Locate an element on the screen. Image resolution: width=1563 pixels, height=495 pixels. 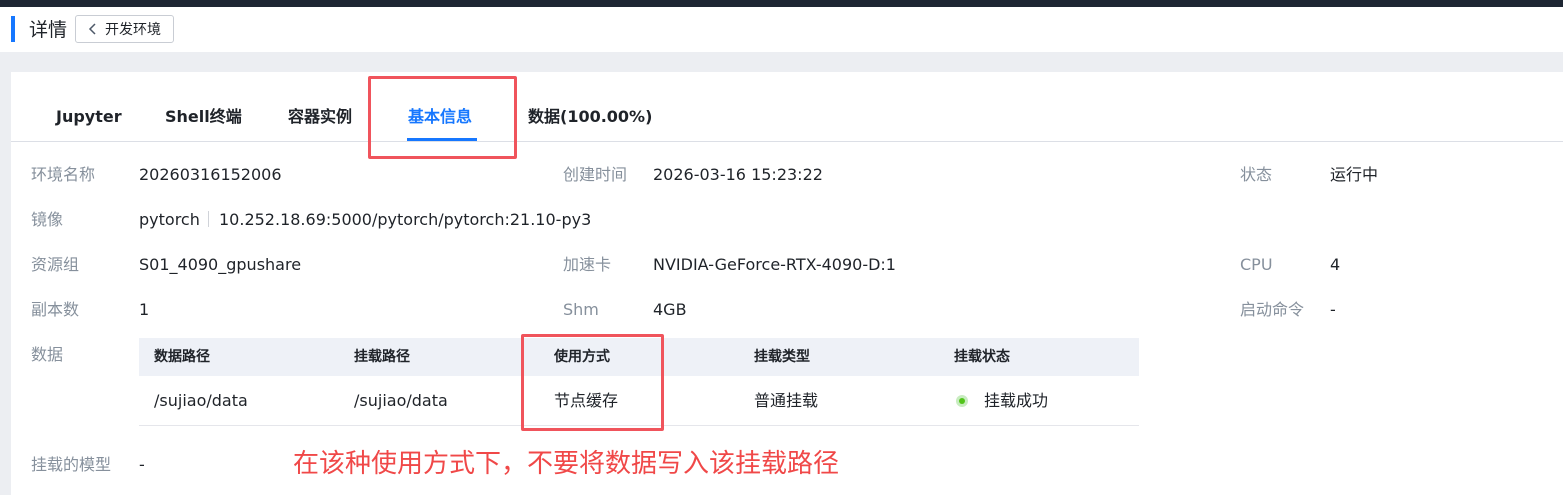
back-button: 开发环境 is located at coordinates (124, 29).